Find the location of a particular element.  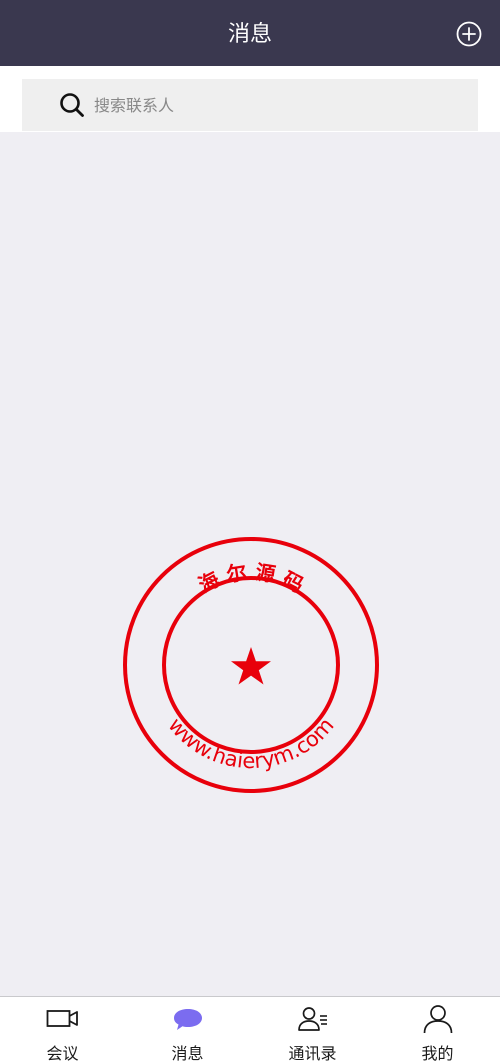

watermark-seal: 海 尔 源 码 www.haierym.com is located at coordinates (251, 665).